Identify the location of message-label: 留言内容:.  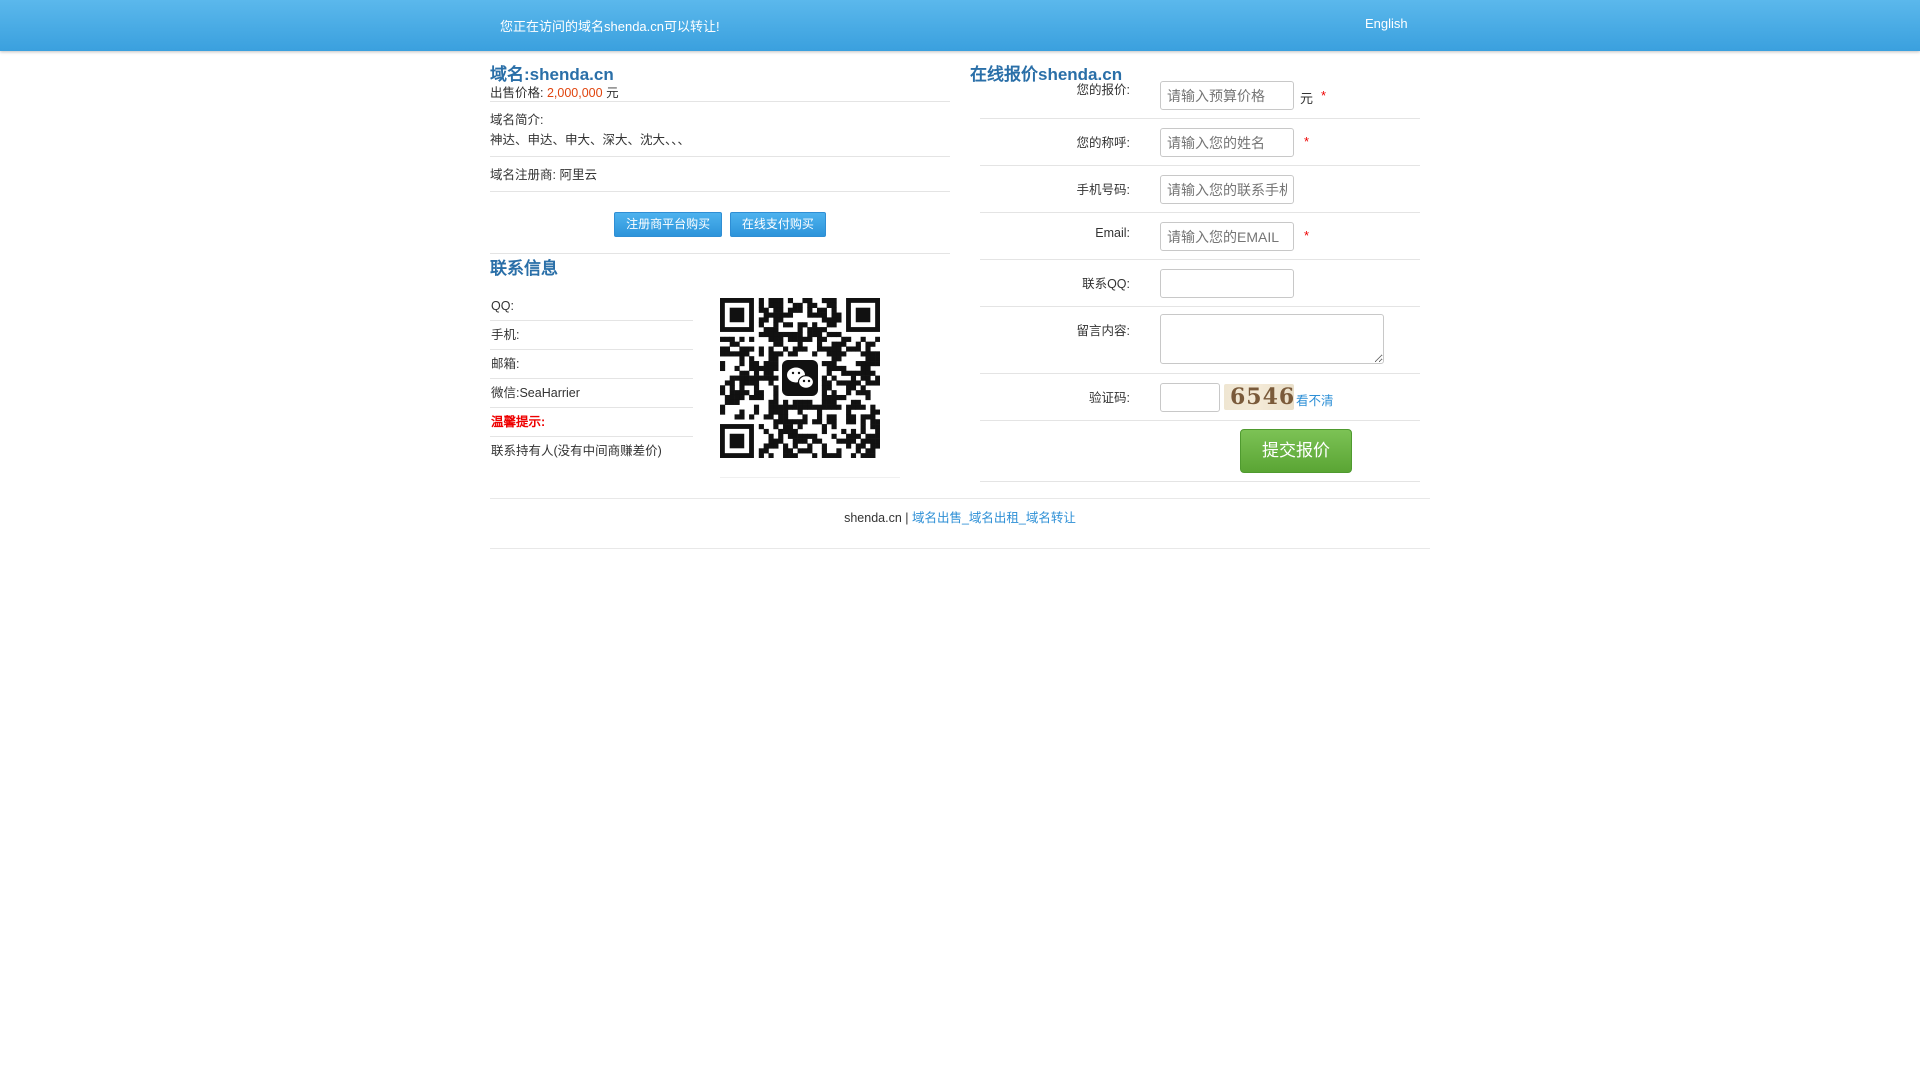
(1103, 331).